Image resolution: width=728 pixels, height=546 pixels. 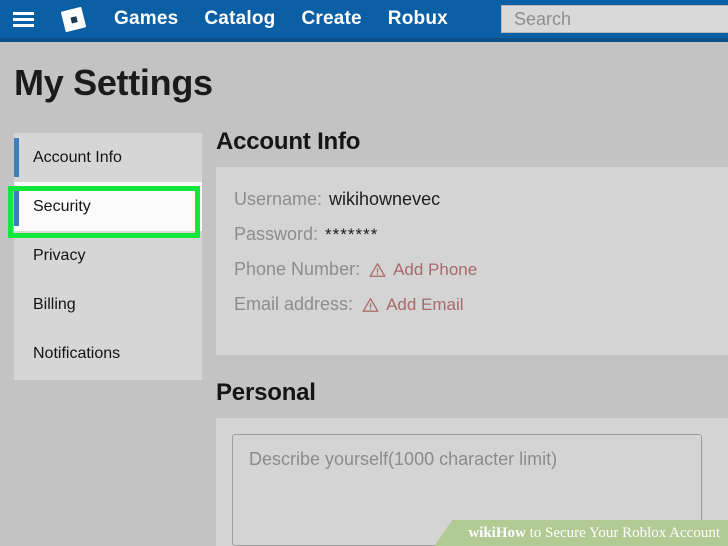 I want to click on sidebar-item-label: Notifications, so click(x=77, y=353).